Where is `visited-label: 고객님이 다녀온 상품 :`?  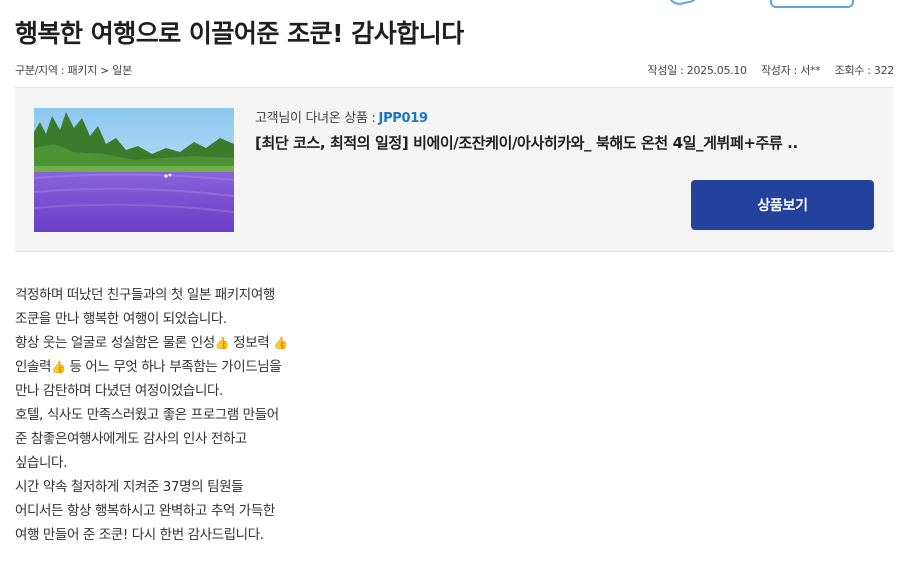
visited-label: 고객님이 다녀온 상품 : is located at coordinates (315, 118).